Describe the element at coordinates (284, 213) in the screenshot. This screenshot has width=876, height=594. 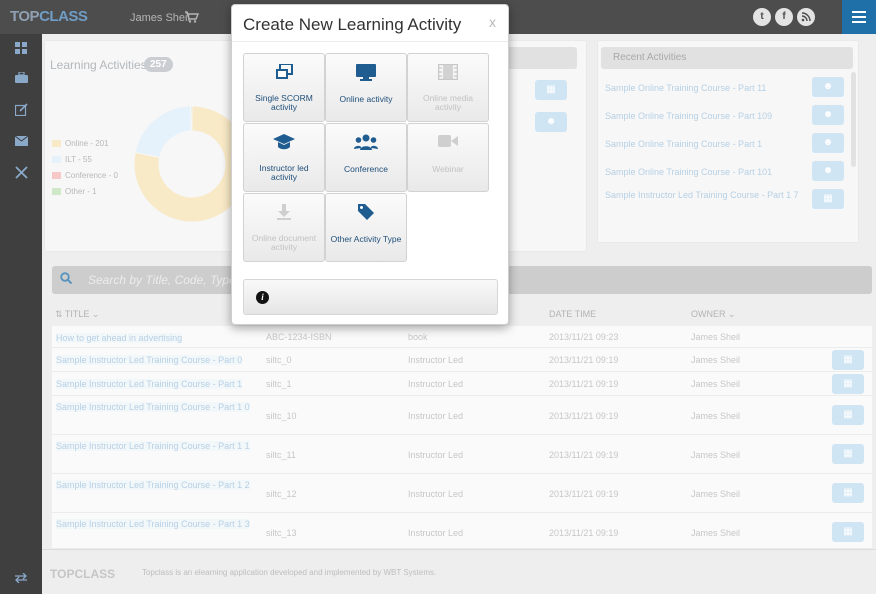
I see `download-icon` at that location.